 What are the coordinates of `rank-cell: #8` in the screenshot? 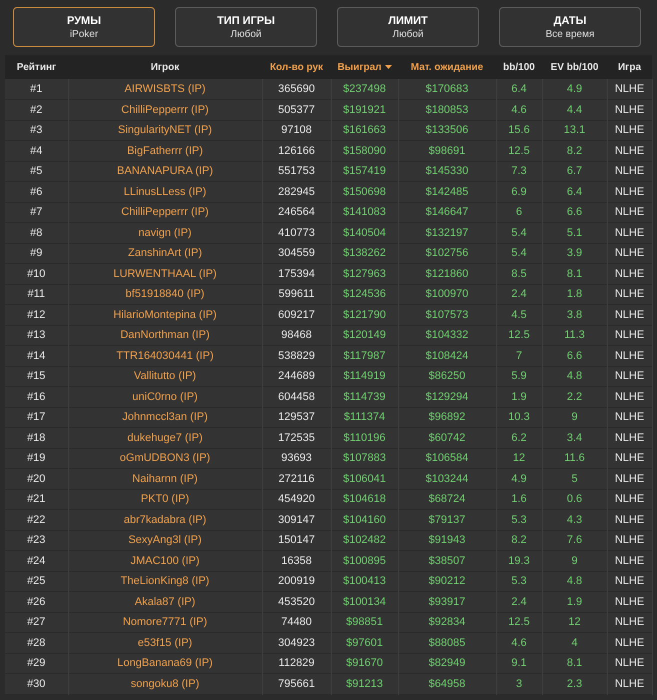 It's located at (36, 232).